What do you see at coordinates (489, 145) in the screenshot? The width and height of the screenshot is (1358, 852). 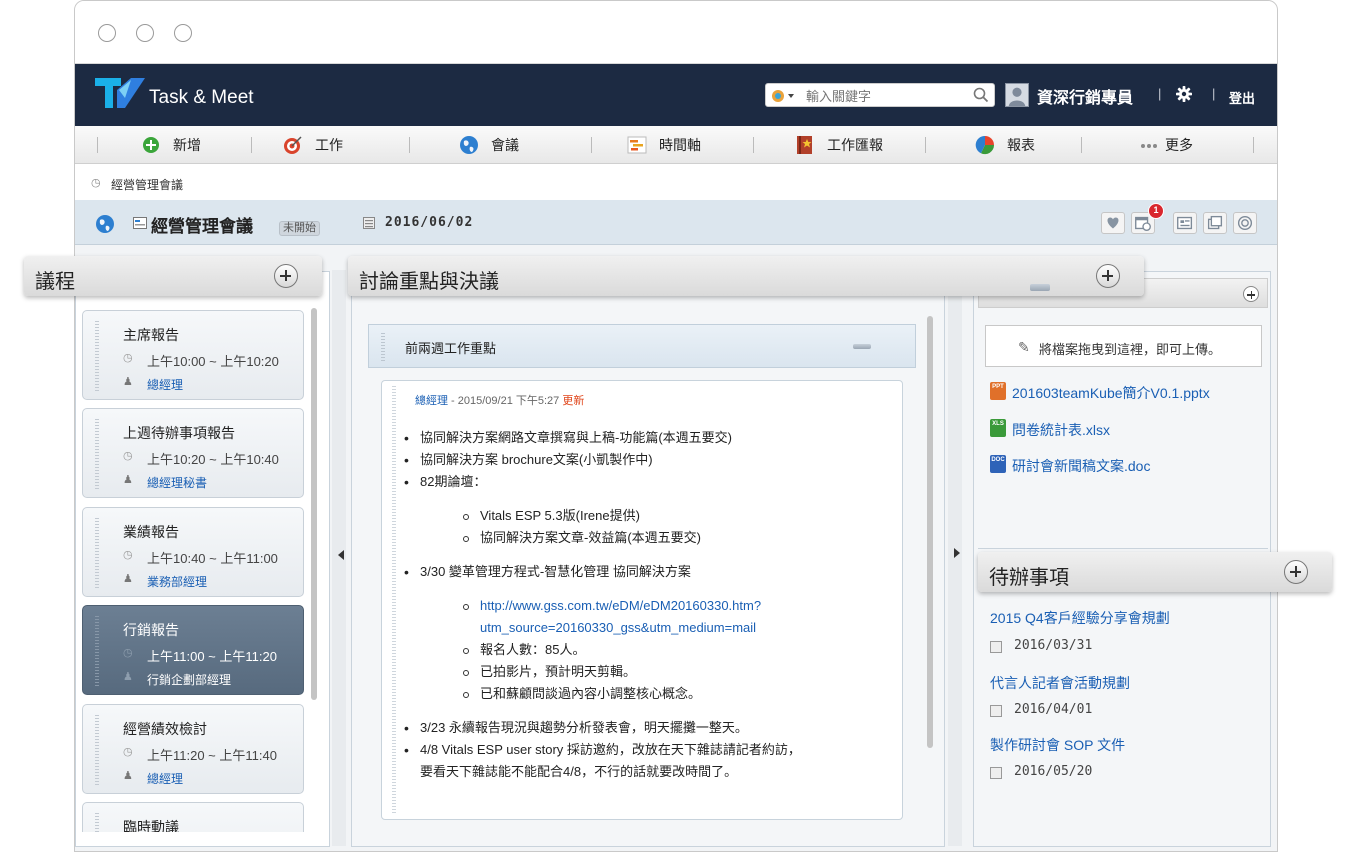 I see `menu-item-meetings: 會議` at bounding box center [489, 145].